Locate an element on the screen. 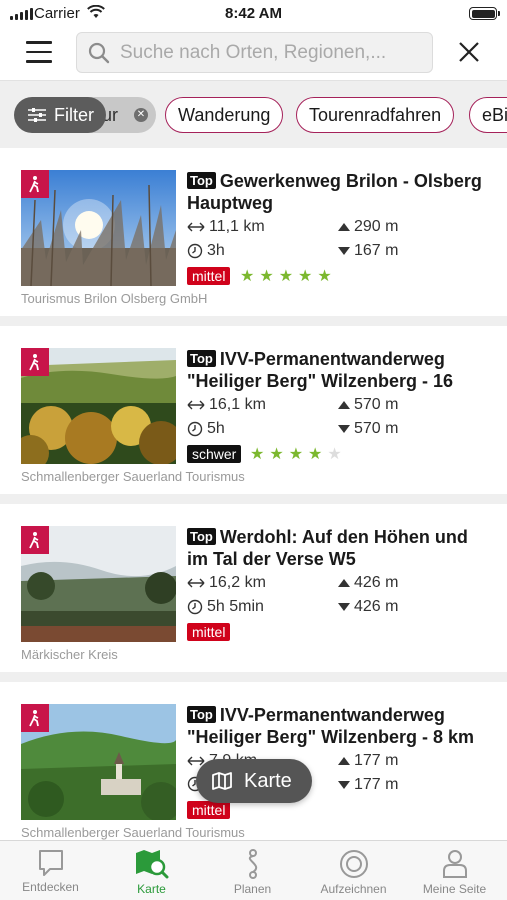  ascent: 290 m is located at coordinates (368, 227).